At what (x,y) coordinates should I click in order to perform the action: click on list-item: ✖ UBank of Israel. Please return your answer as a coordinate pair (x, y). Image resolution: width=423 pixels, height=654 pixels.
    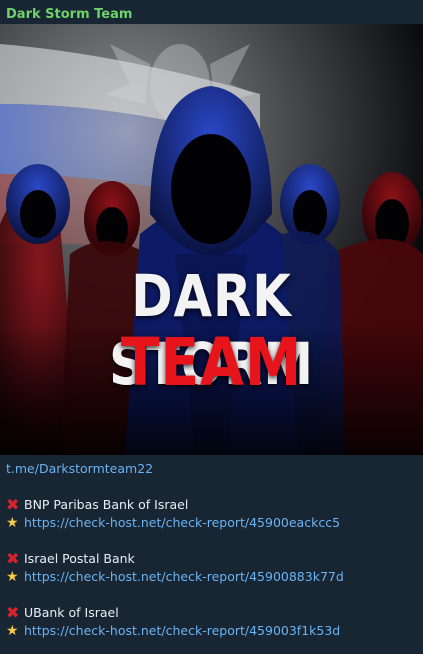
    Looking at the image, I should click on (212, 613).